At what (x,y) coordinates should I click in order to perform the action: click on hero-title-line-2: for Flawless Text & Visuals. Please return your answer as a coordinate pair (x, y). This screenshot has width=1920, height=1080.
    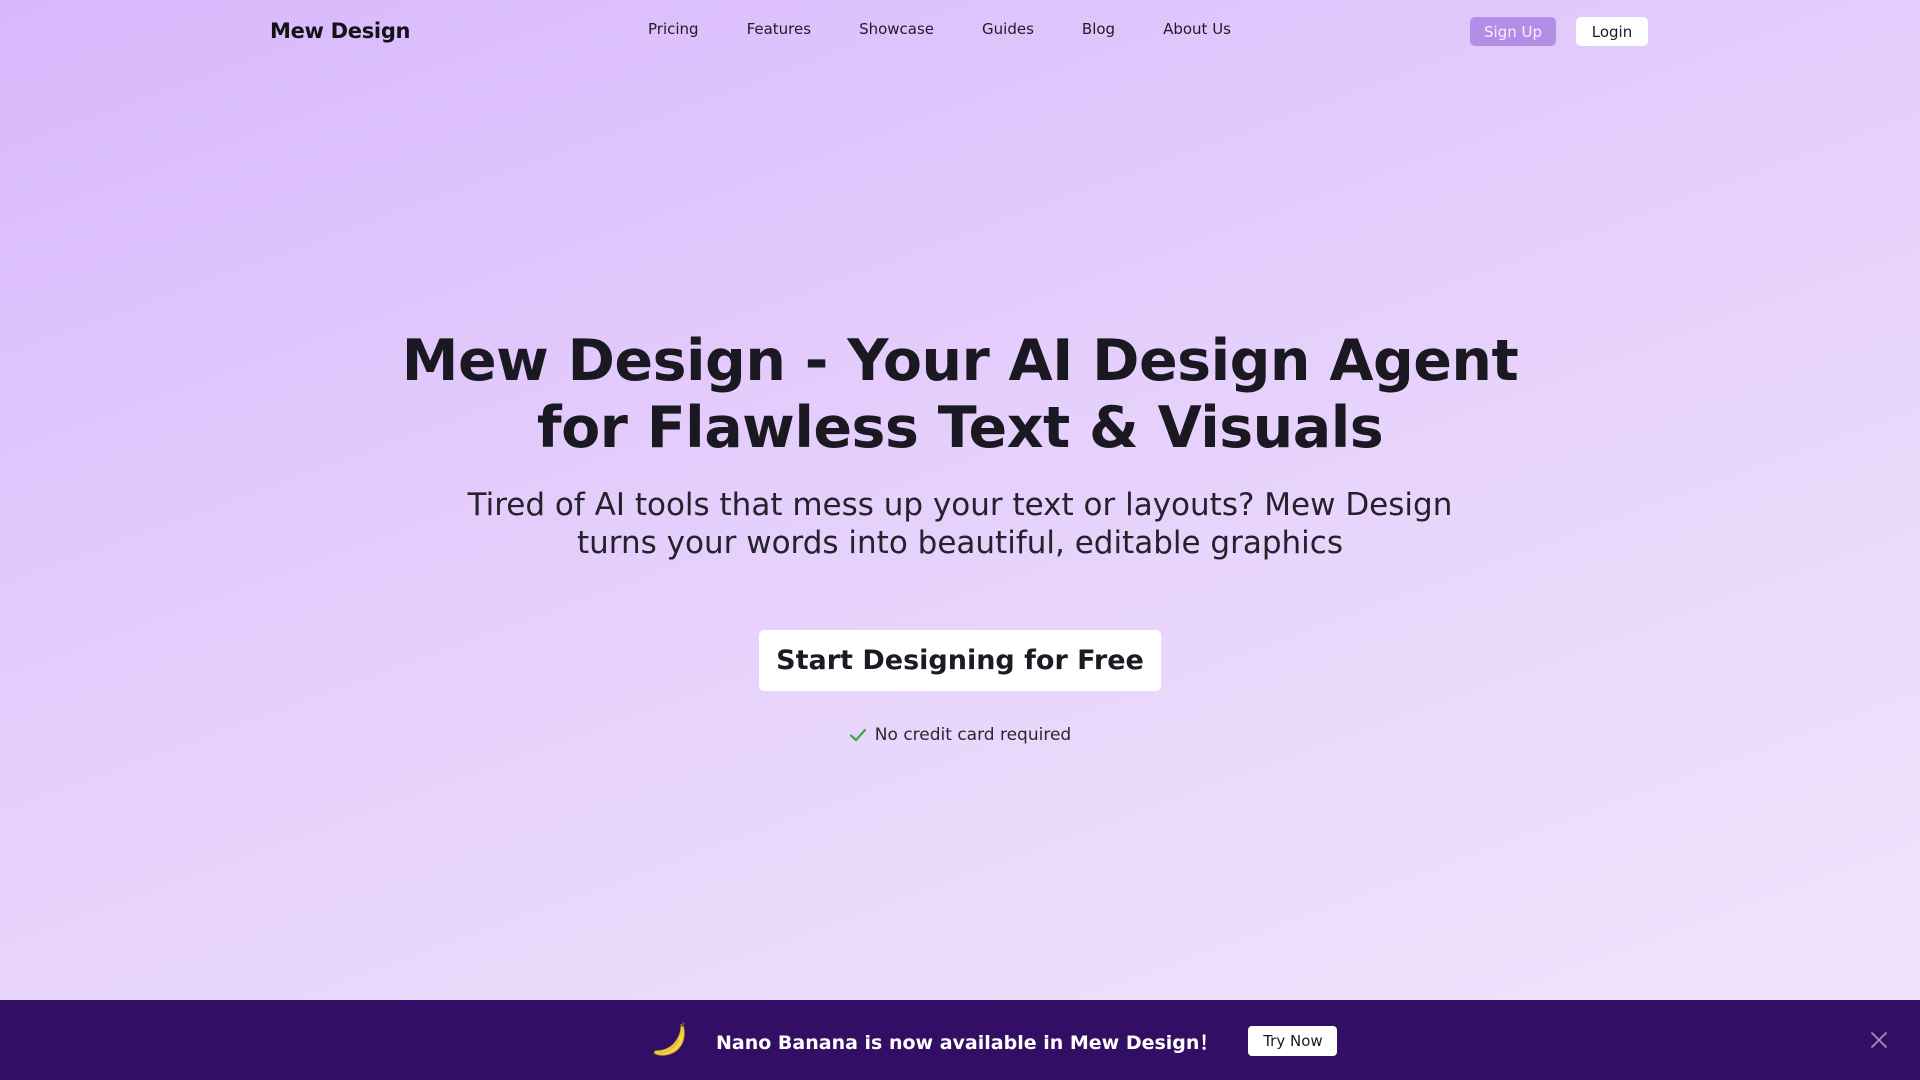
    Looking at the image, I should click on (960, 428).